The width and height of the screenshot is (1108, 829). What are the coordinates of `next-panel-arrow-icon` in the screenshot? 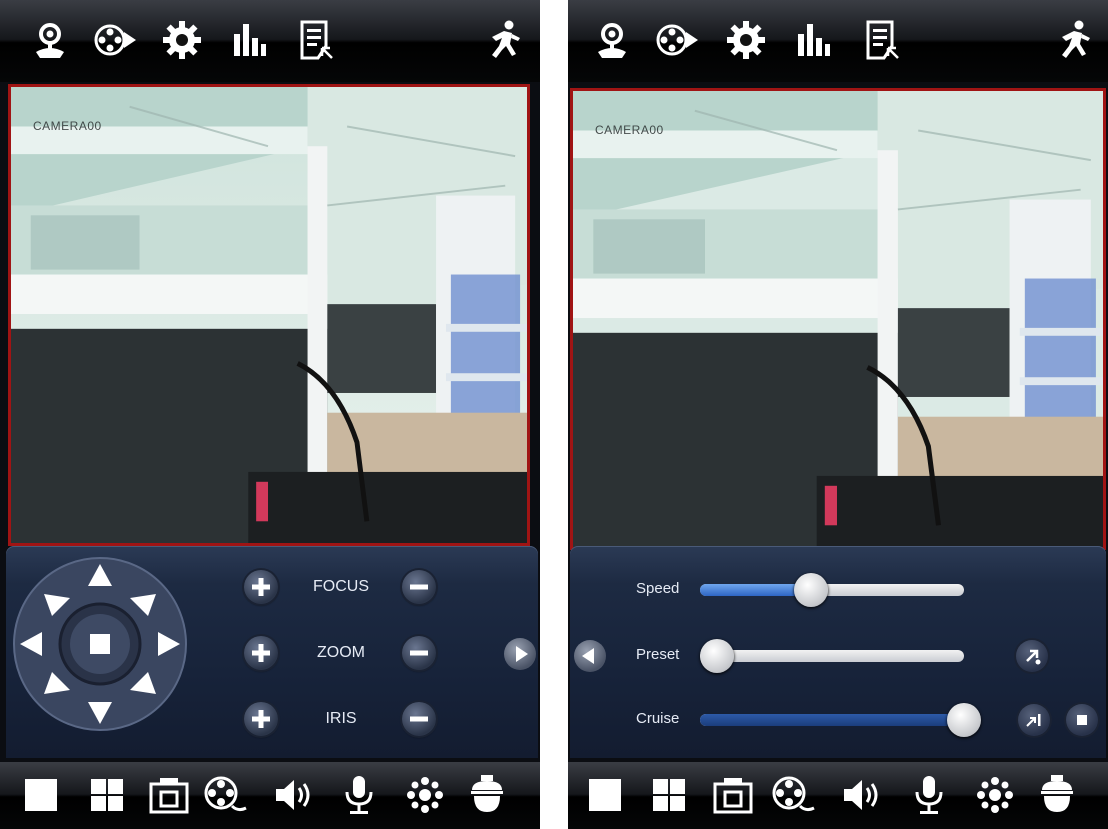 It's located at (520, 654).